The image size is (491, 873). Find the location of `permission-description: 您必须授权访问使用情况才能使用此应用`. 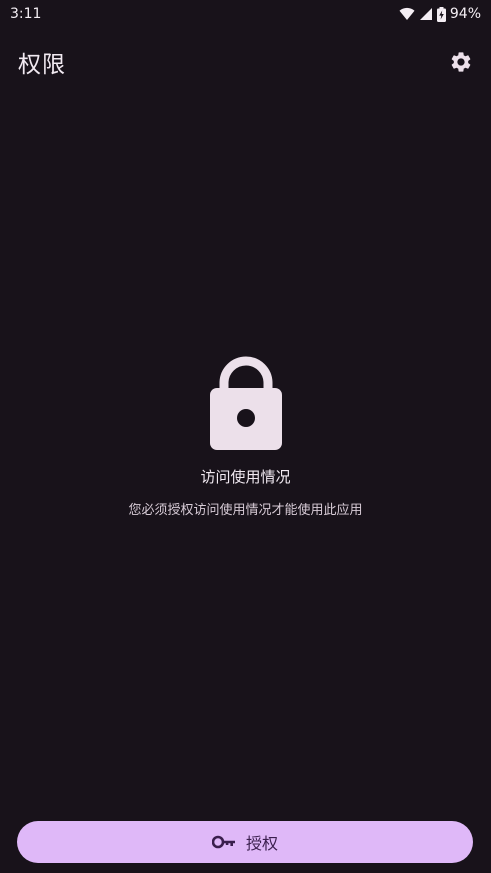

permission-description: 您必须授权访问使用情况才能使用此应用 is located at coordinates (245, 510).